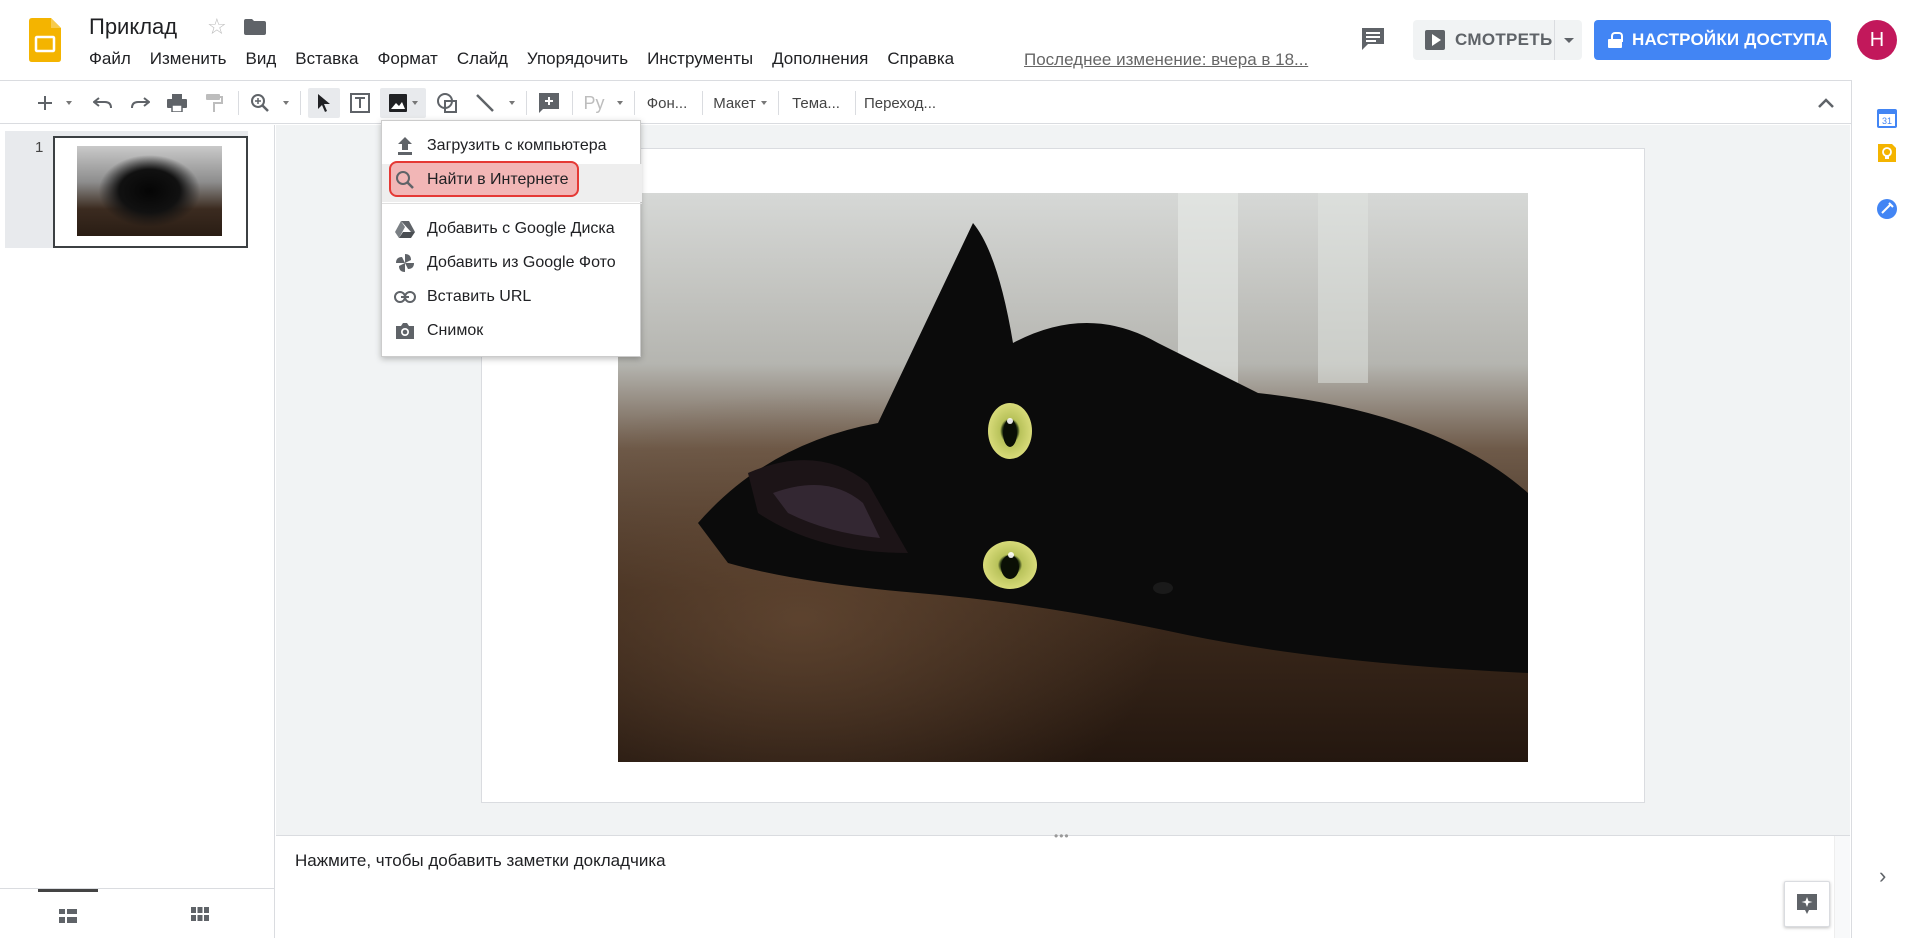 This screenshot has width=1920, height=938. Describe the element at coordinates (1882, 876) in the screenshot. I see `chevron-right-icon: ›` at that location.